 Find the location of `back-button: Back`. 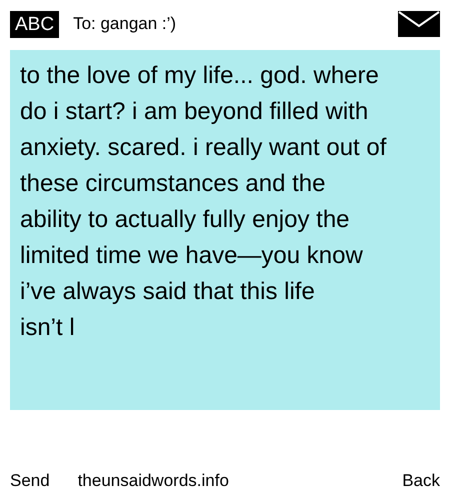

back-button: Back is located at coordinates (421, 481).